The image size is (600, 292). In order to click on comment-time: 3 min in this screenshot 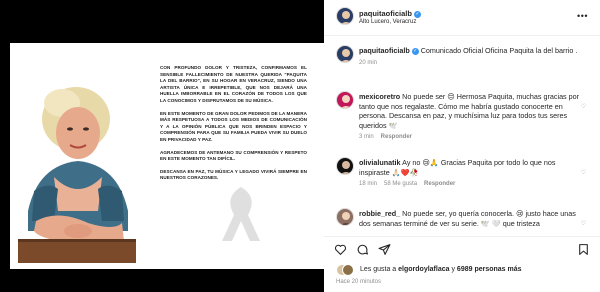, I will do `click(366, 137)`.